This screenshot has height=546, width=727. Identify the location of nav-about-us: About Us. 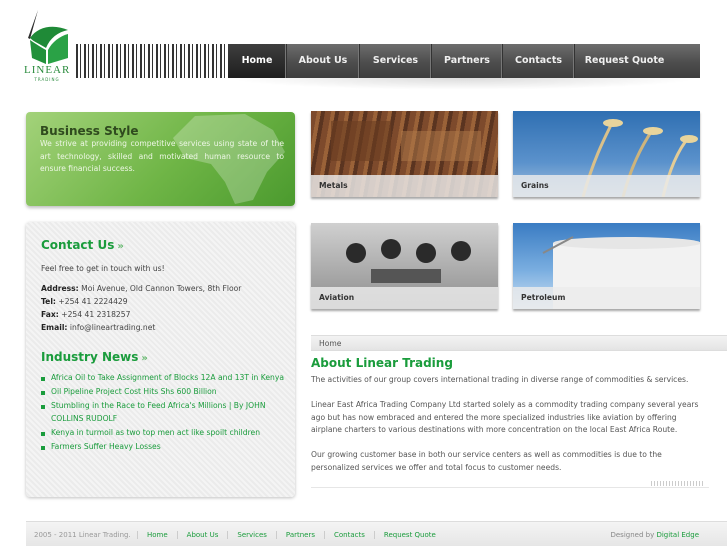
(323, 61).